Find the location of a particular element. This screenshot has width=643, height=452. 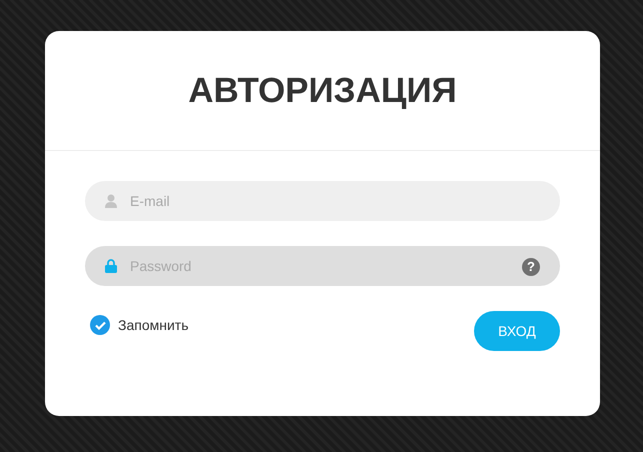

check-icon is located at coordinates (100, 325).